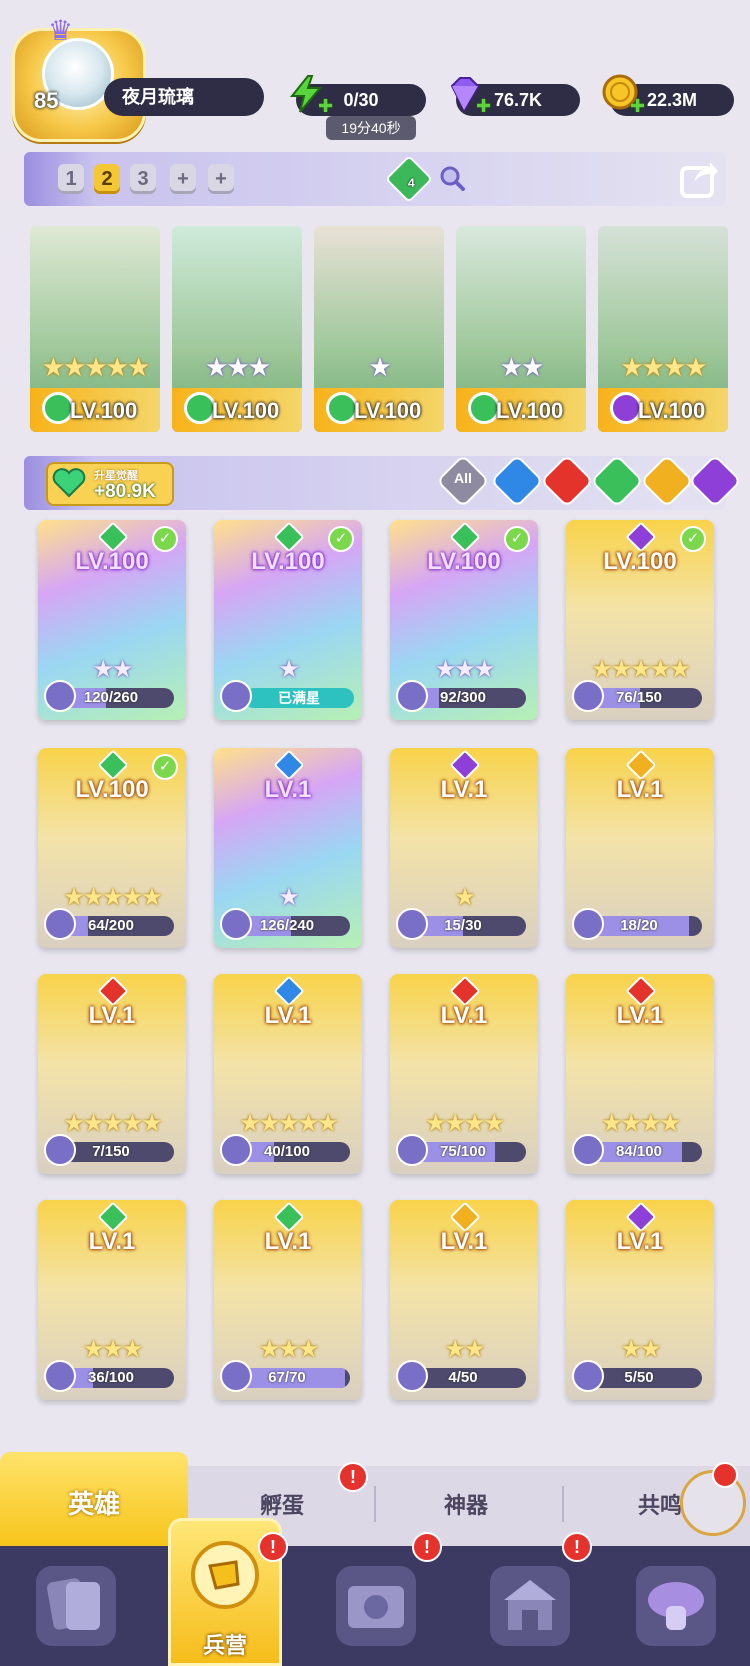 The height and width of the screenshot is (1666, 750). Describe the element at coordinates (376, 1606) in the screenshot. I see `nav-book-icon` at that location.